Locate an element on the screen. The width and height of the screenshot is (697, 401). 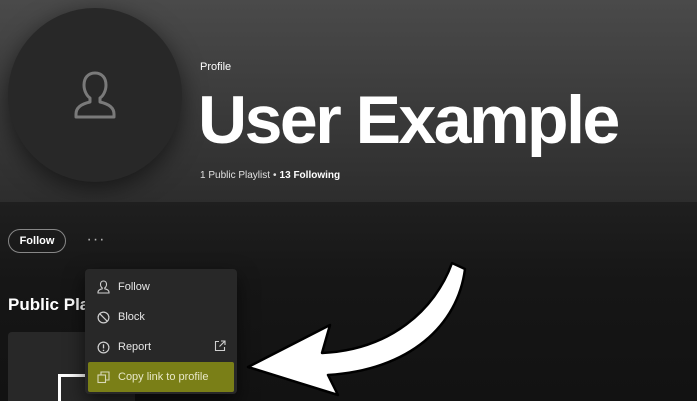
menu-item-follow: Follow is located at coordinates (161, 287).